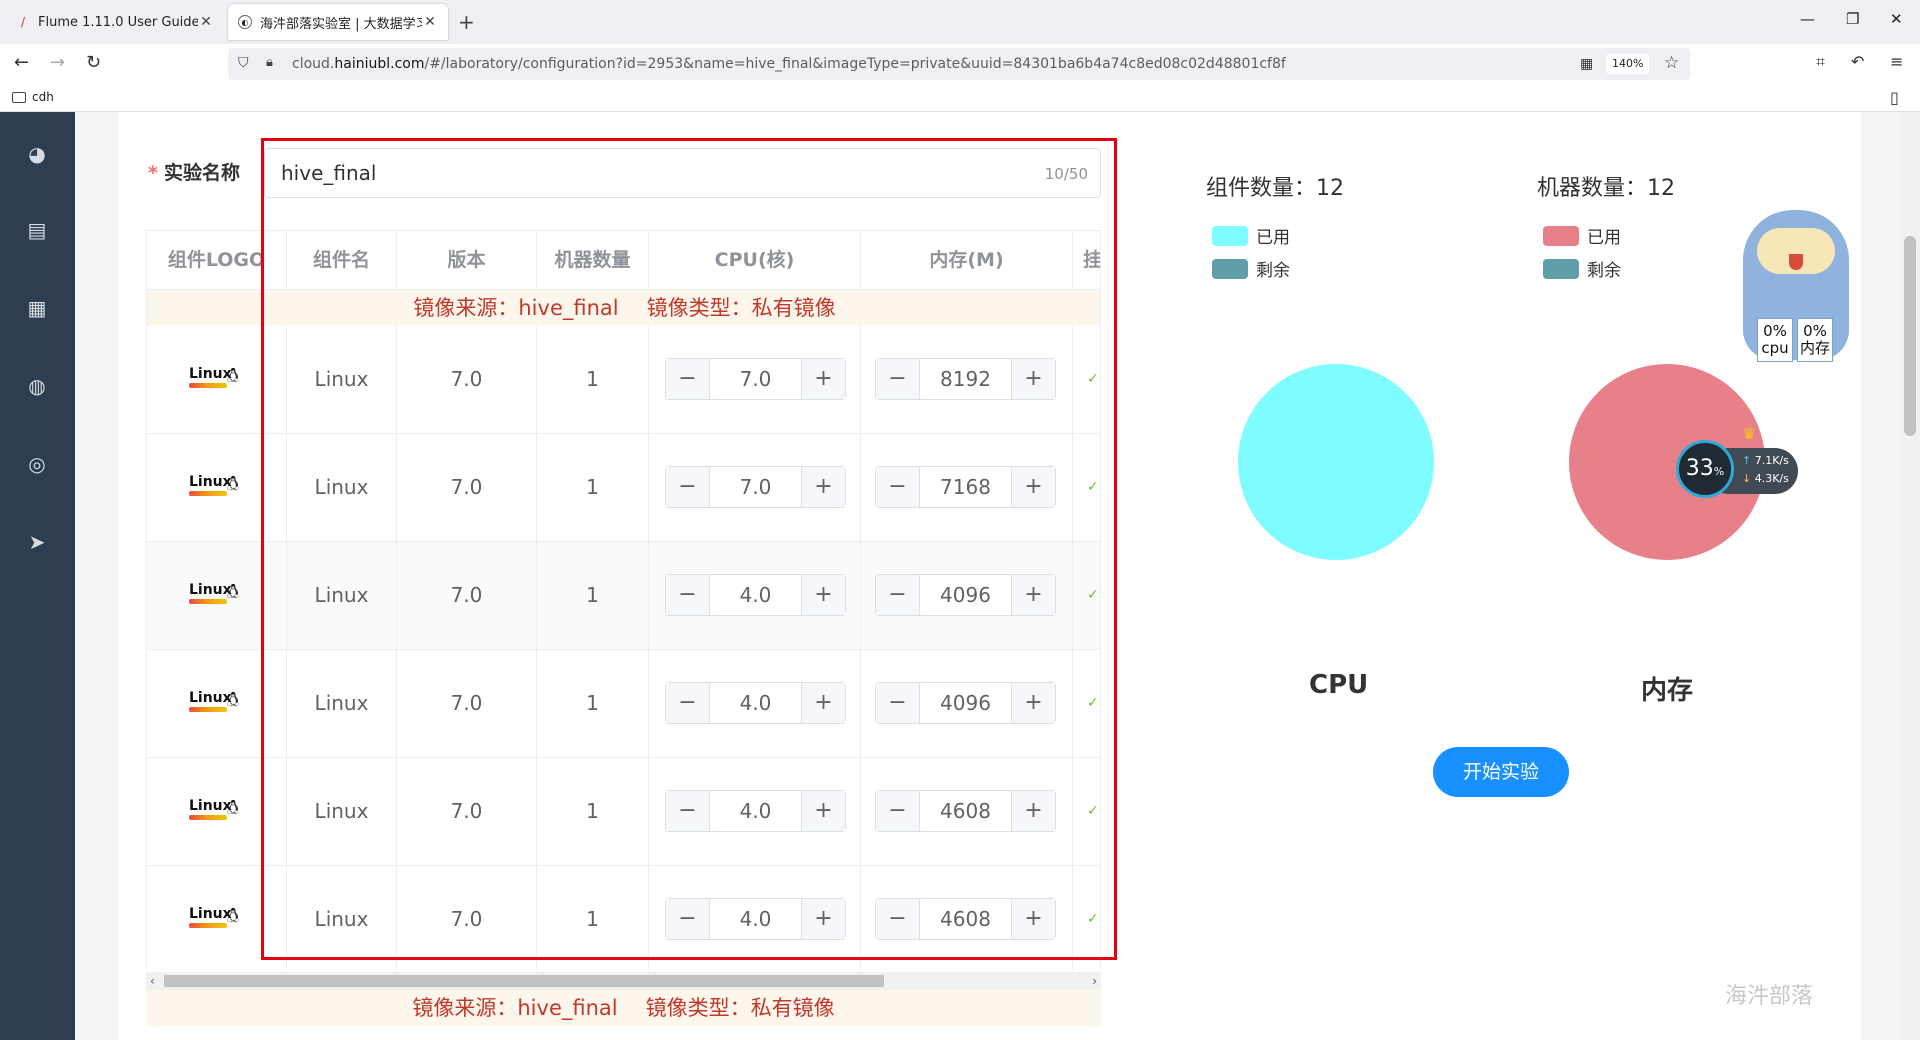 This screenshot has width=1920, height=1040. What do you see at coordinates (57, 62) in the screenshot?
I see `forward-icon: →` at bounding box center [57, 62].